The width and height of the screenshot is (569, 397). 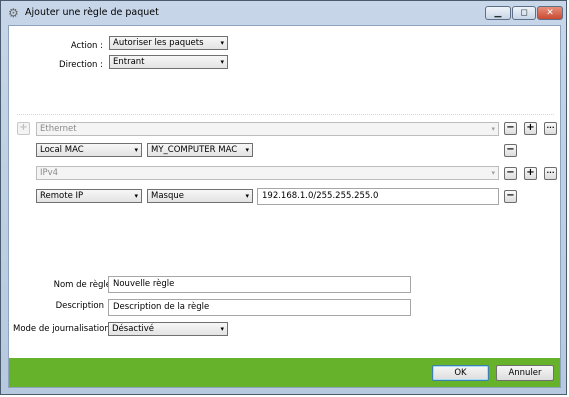 What do you see at coordinates (86, 46) in the screenshot?
I see `action-label: Action :` at bounding box center [86, 46].